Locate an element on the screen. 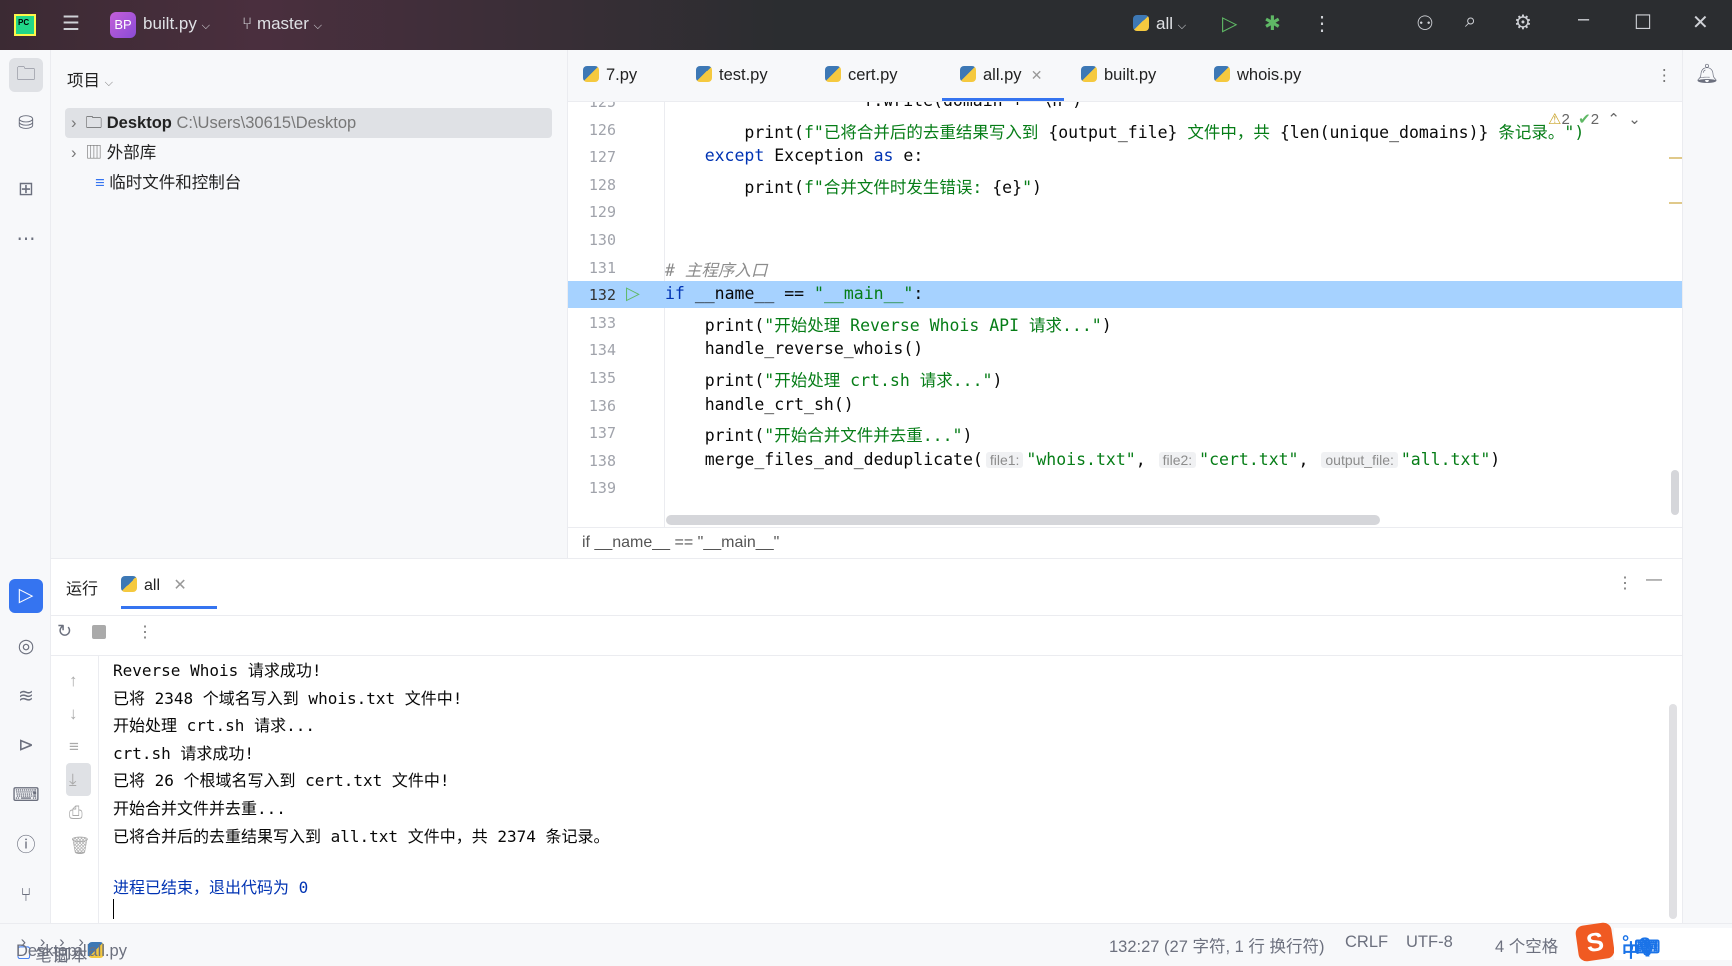 Image resolution: width=1732 pixels, height=966 pixels. branch-name: master is located at coordinates (282, 23).